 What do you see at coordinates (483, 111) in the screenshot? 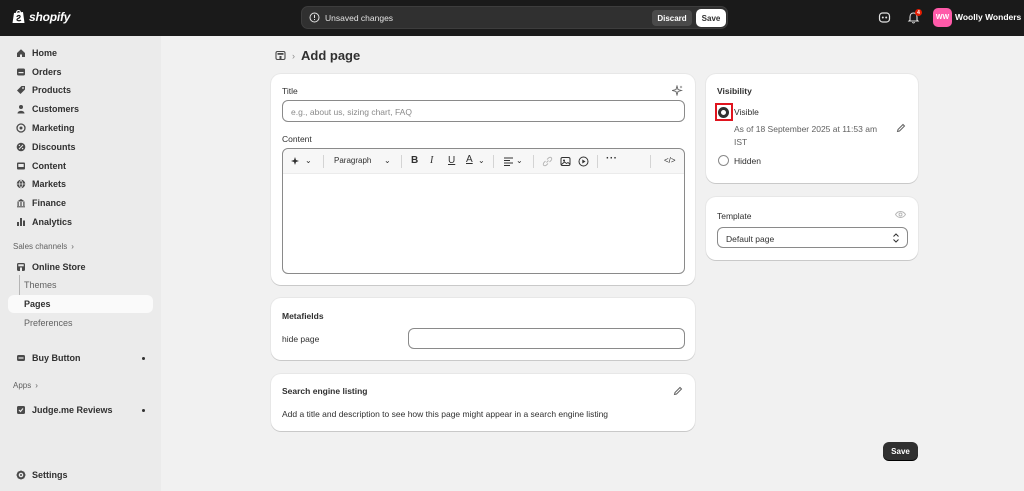
I see `title-input: e.g., about us, sizing chart, FAQ` at bounding box center [483, 111].